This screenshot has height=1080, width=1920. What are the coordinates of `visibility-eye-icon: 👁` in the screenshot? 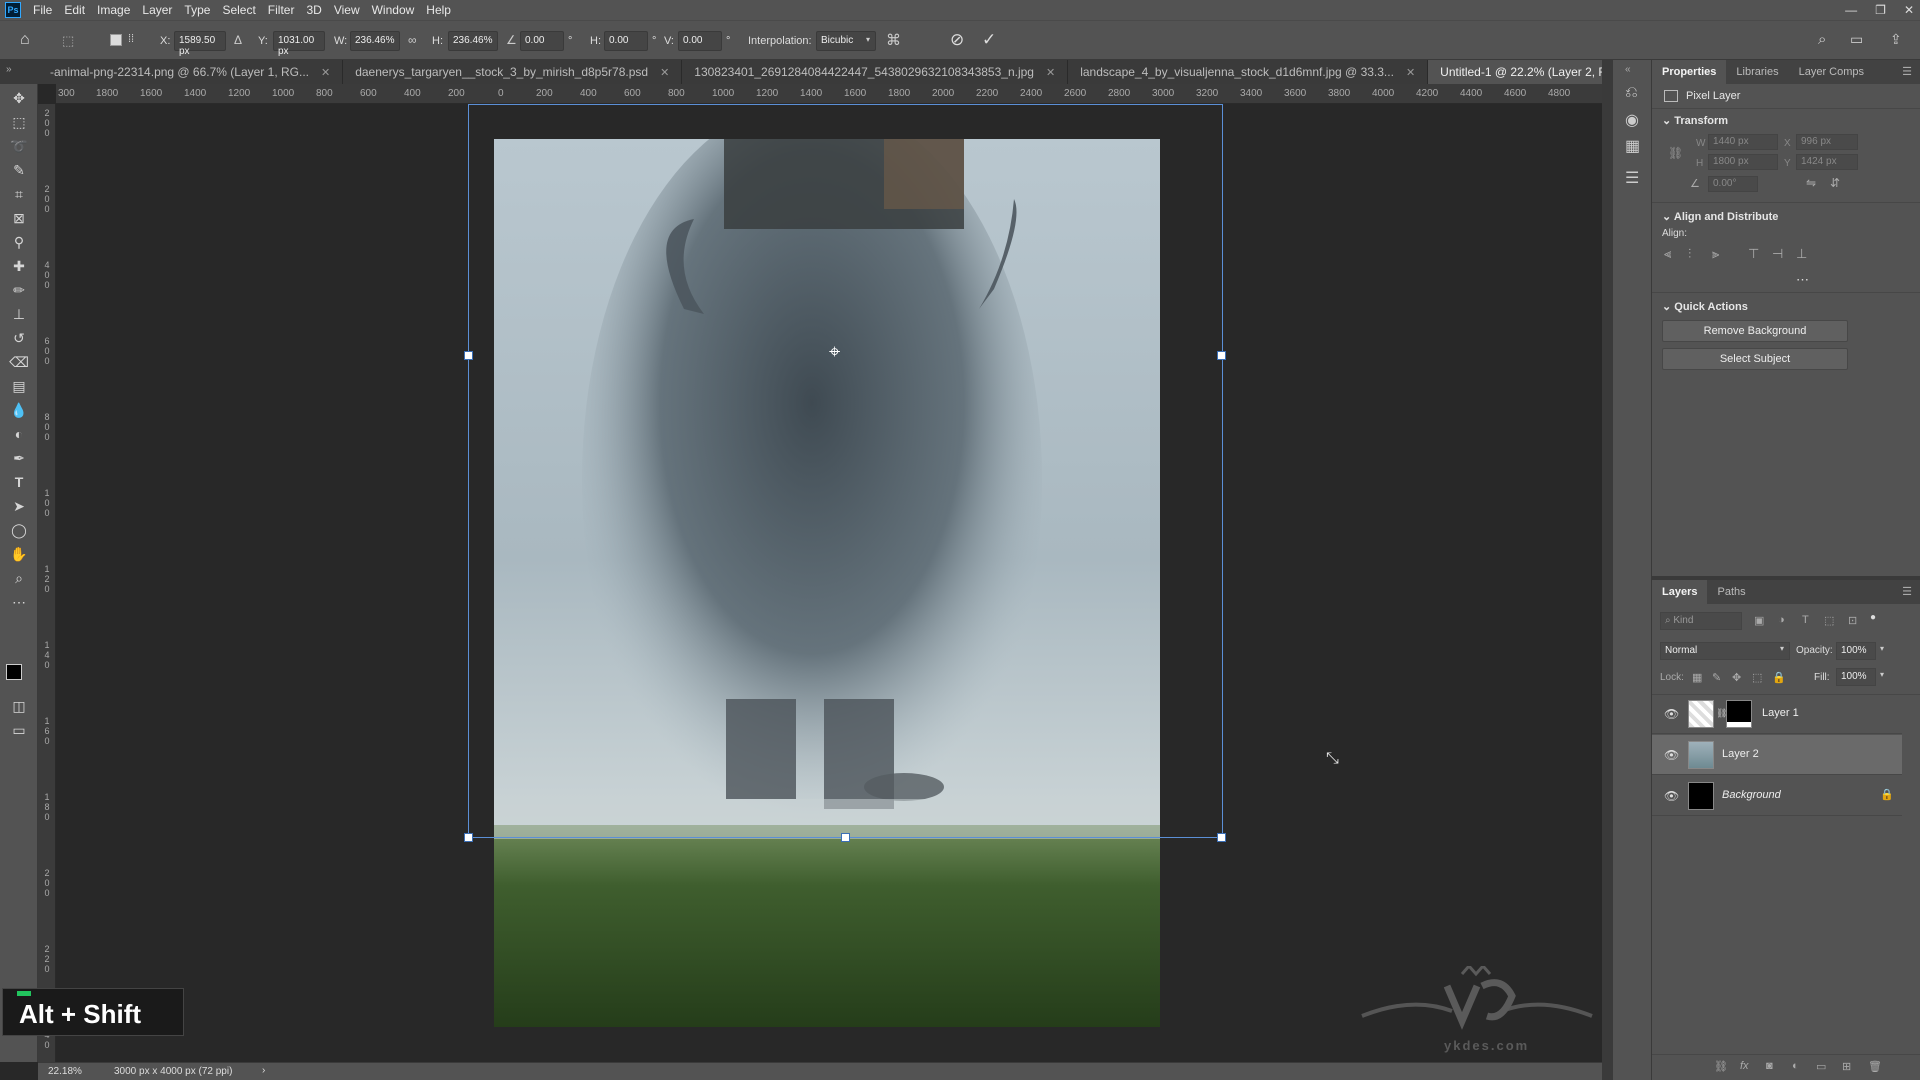 It's located at (1671, 796).